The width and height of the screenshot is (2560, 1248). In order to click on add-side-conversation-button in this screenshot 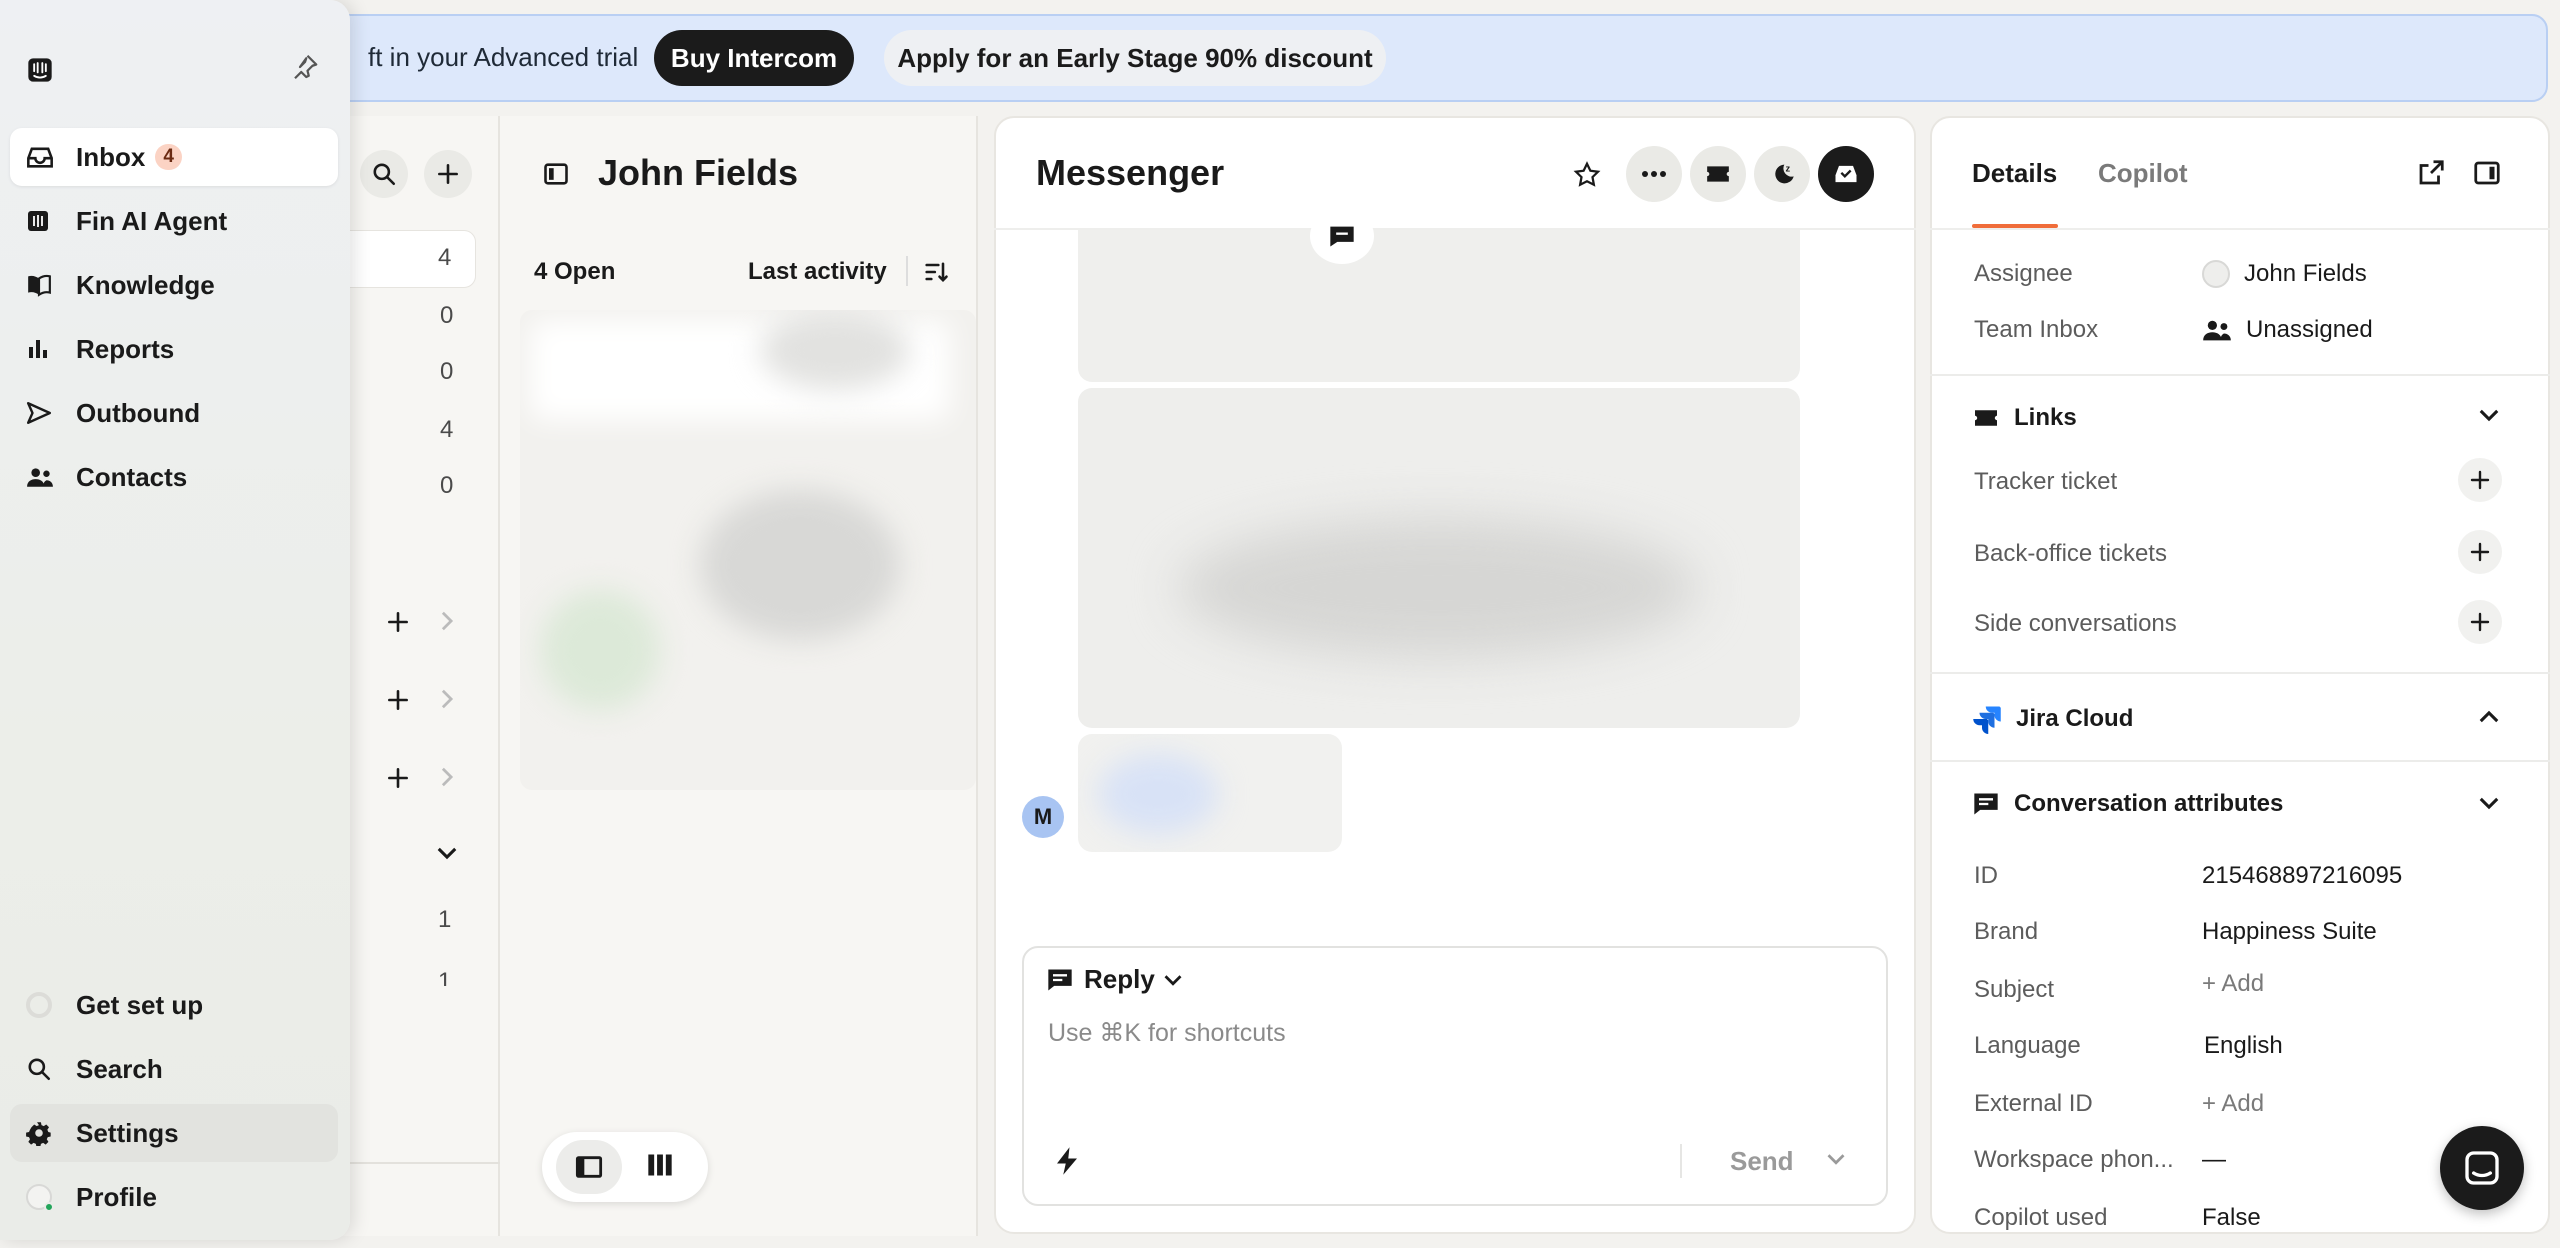, I will do `click(2480, 622)`.